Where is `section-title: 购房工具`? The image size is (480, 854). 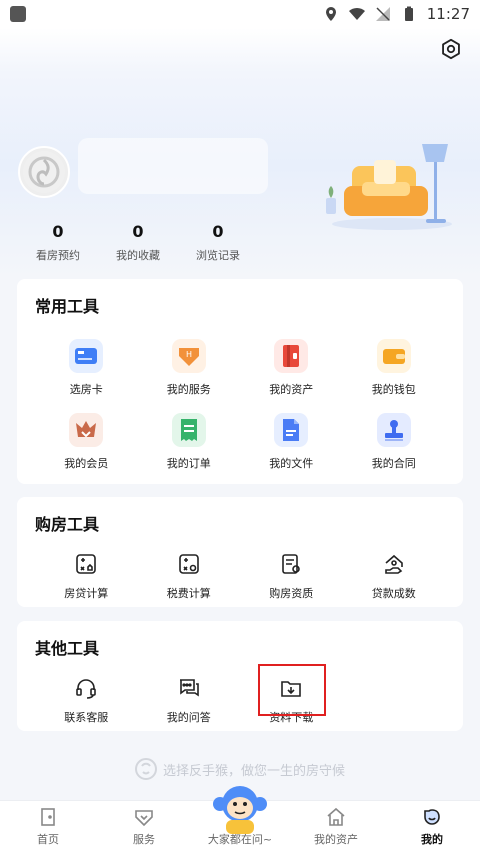 section-title: 购房工具 is located at coordinates (67, 524).